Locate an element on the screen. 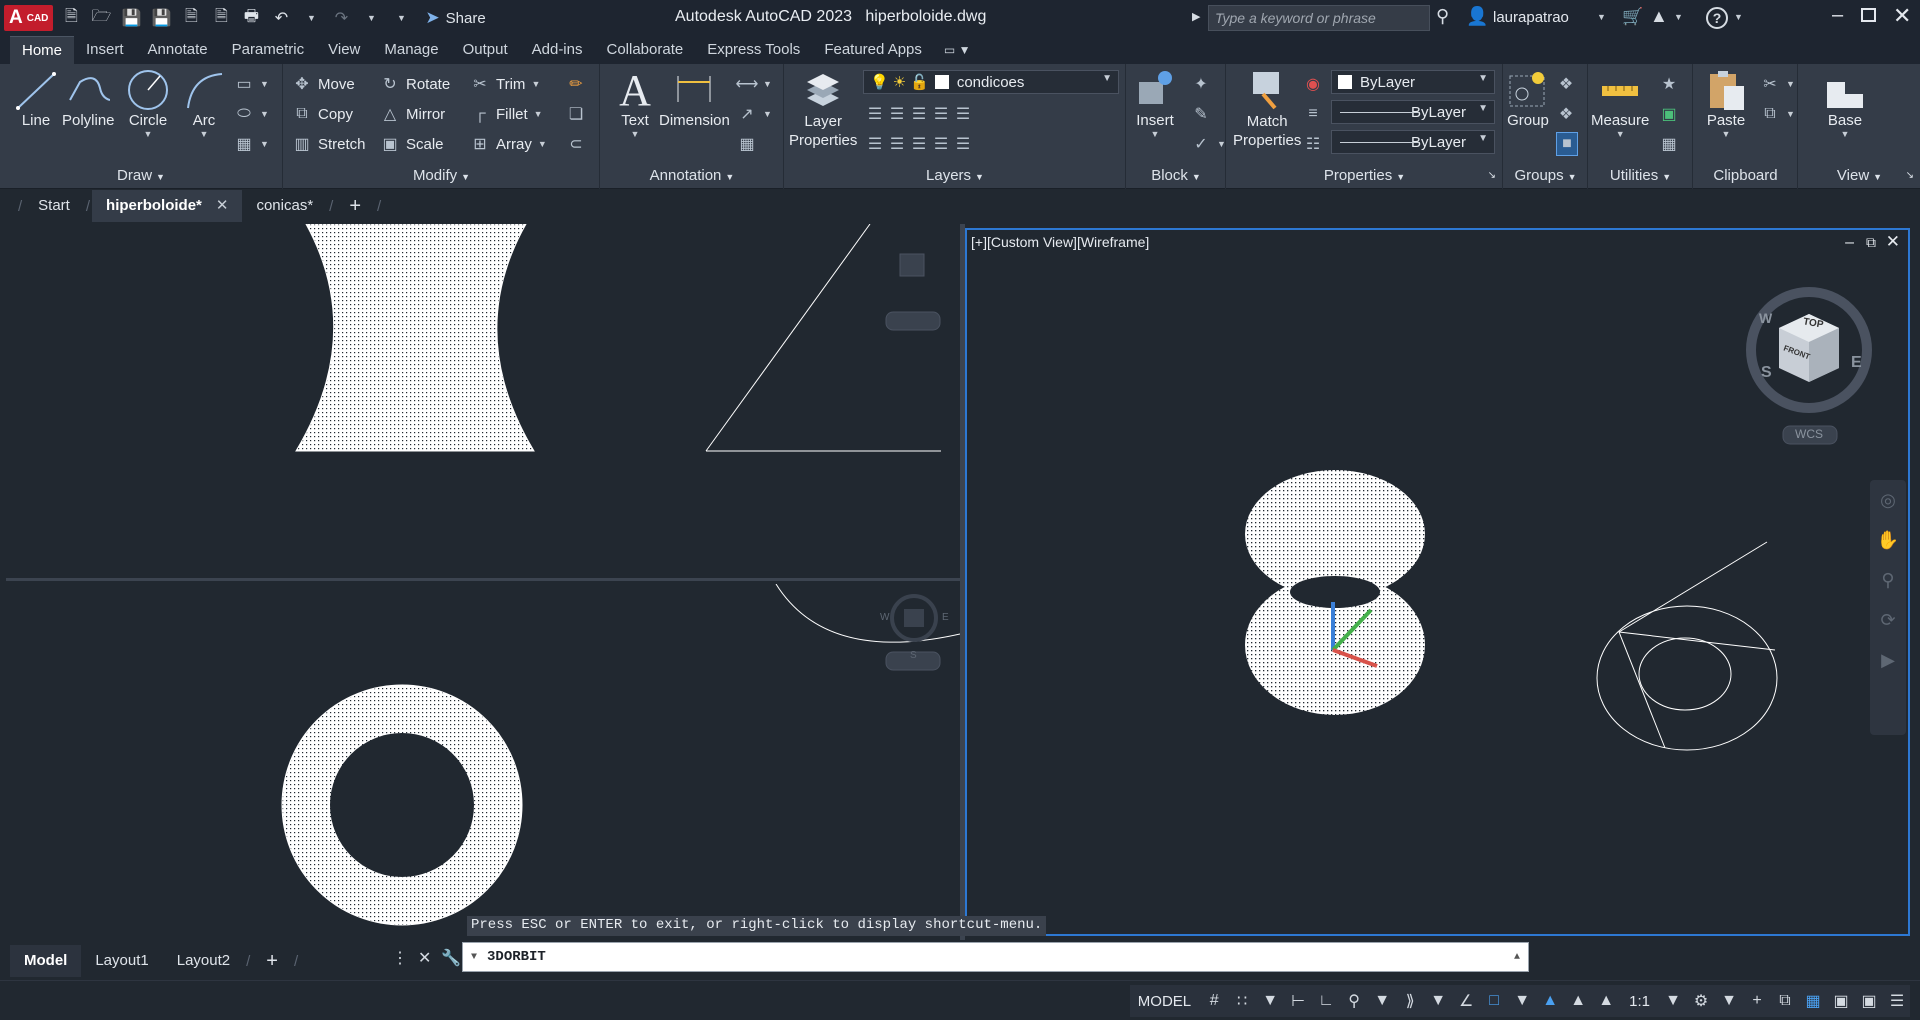  linetype-button: ☷ is located at coordinates (1313, 144).